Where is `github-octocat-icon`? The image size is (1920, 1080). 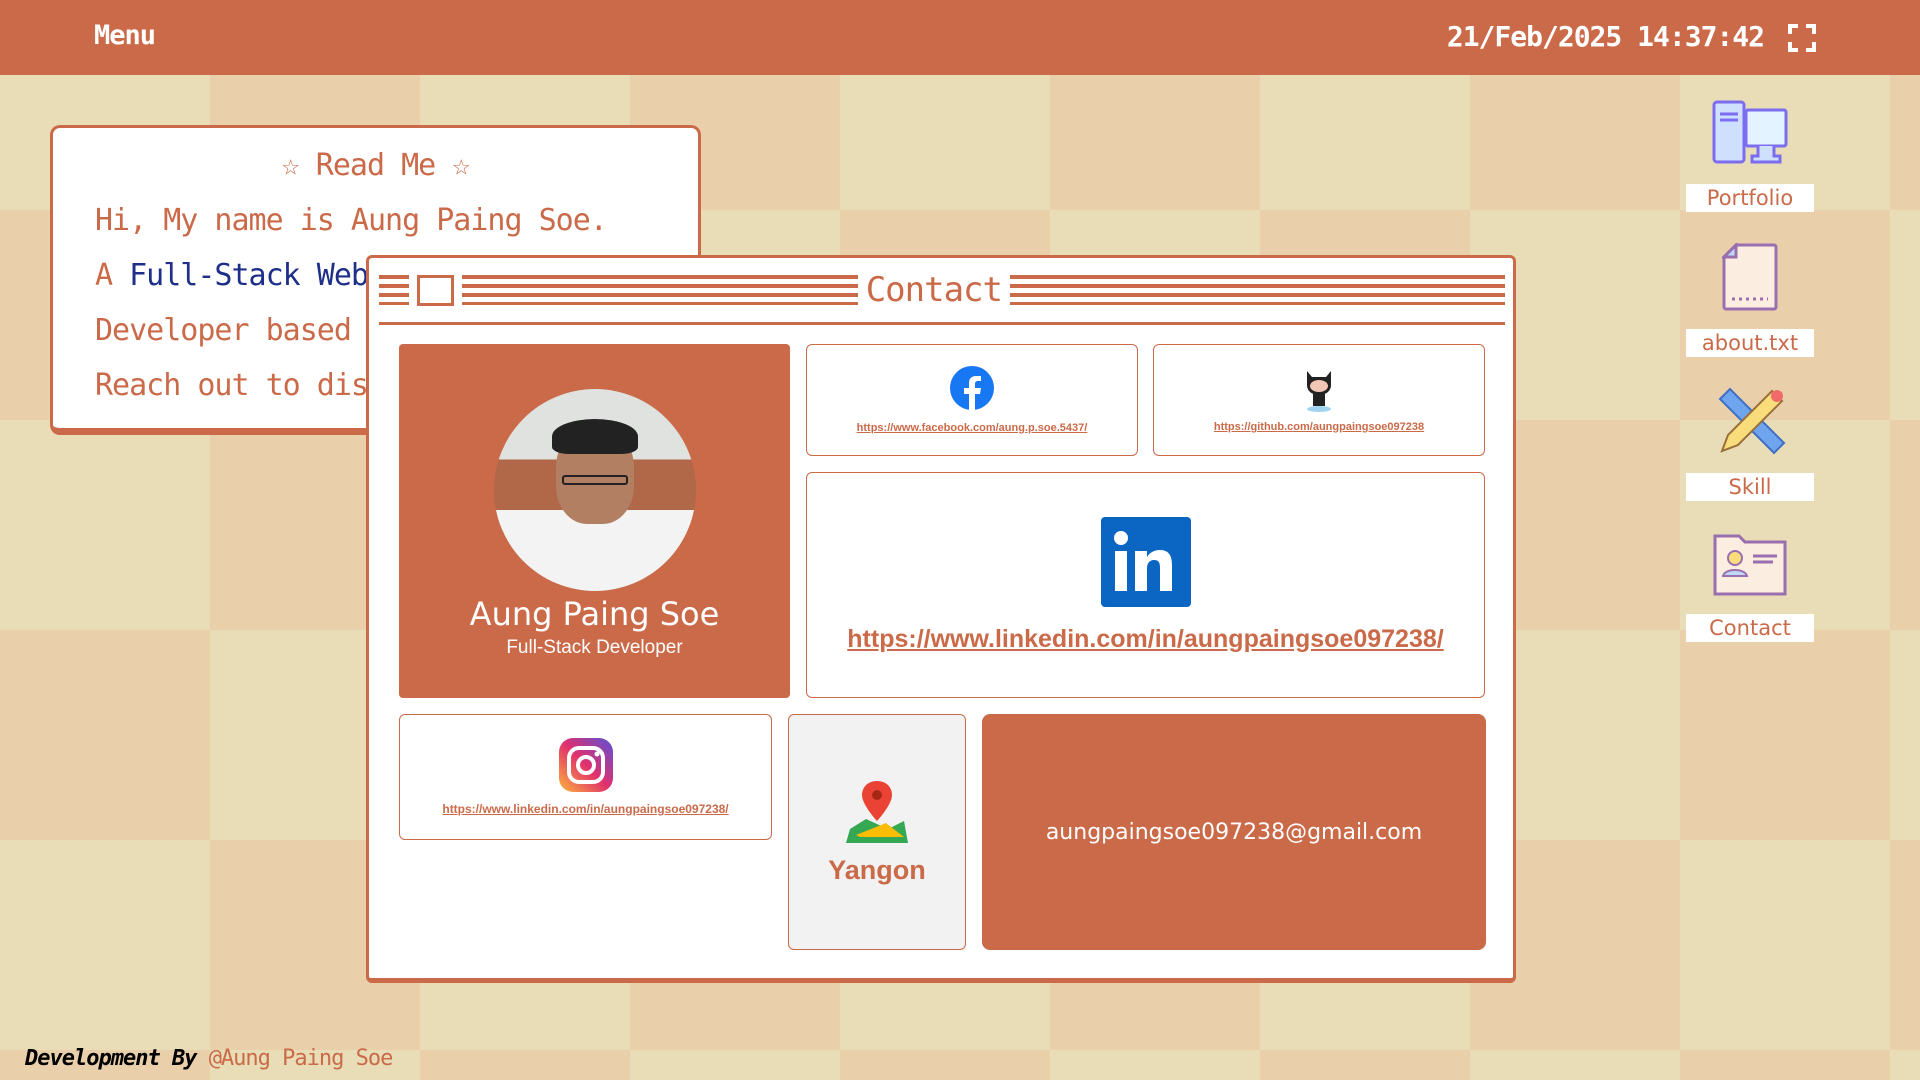 github-octocat-icon is located at coordinates (1319, 391).